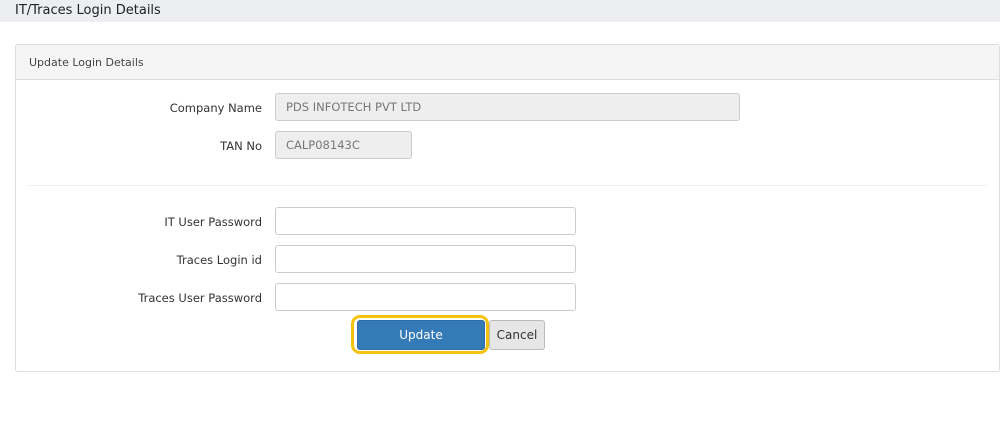  What do you see at coordinates (241, 146) in the screenshot?
I see `tan-no-label: TAN No` at bounding box center [241, 146].